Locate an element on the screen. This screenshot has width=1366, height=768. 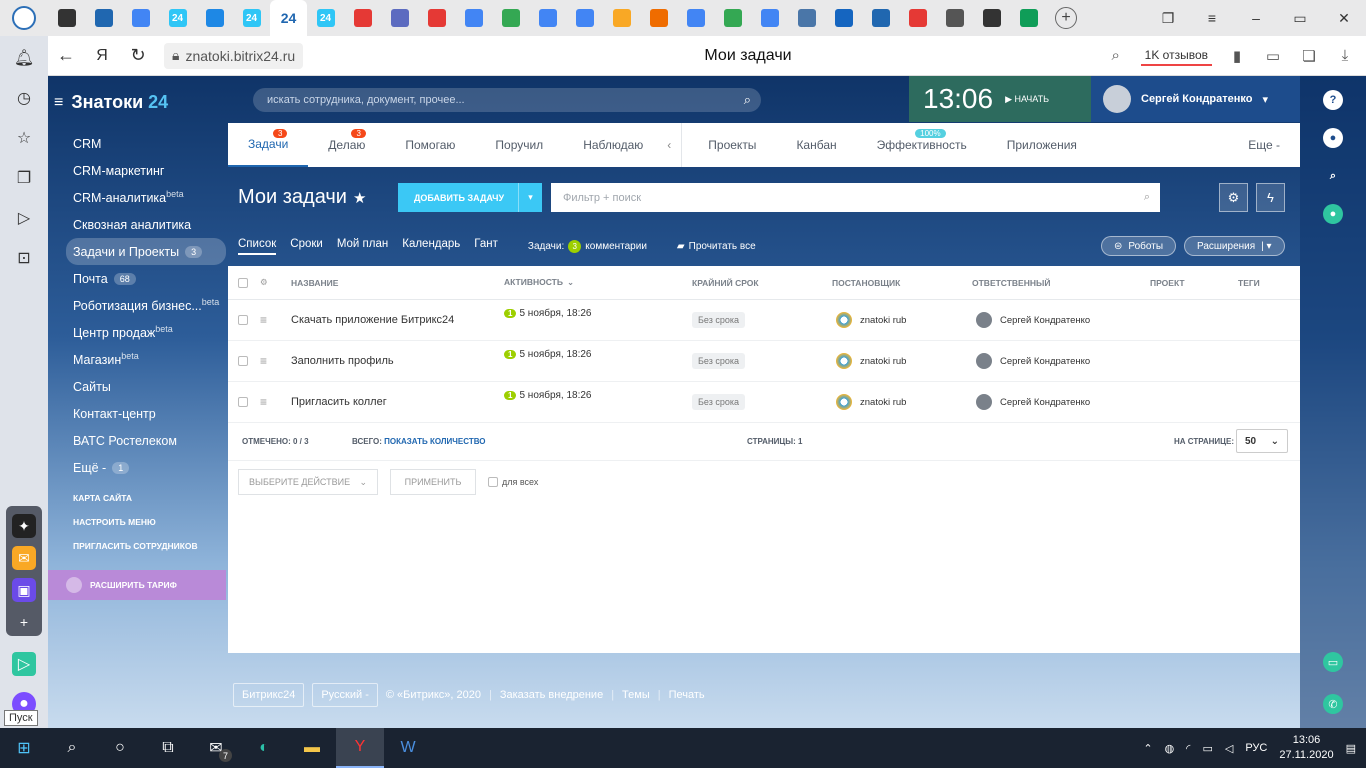
menu-item: Центр продажbeta is located at coordinates (146, 332).